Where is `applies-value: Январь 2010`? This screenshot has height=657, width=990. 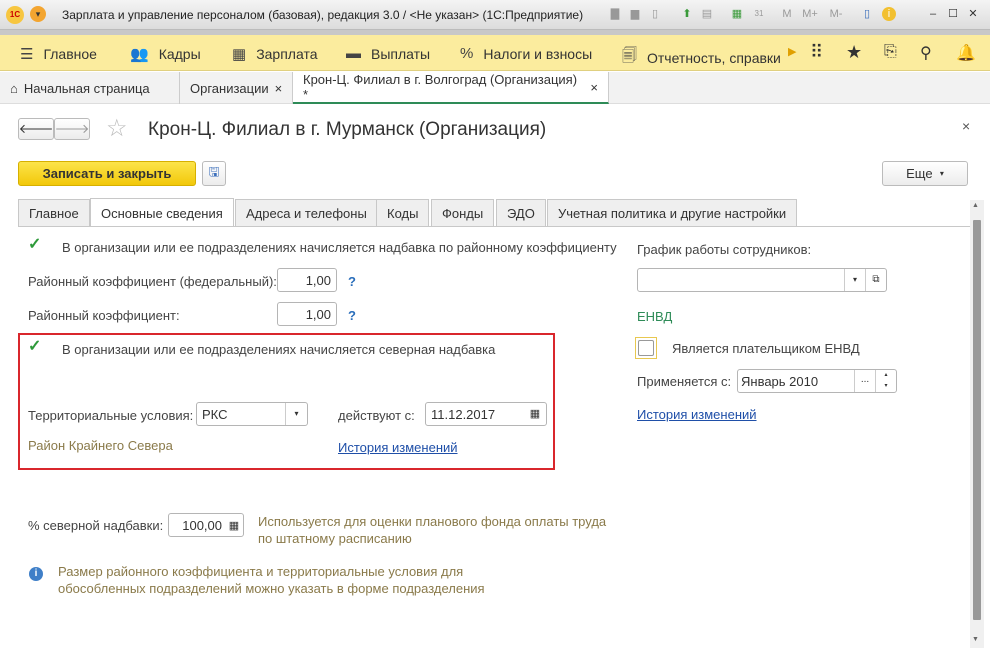 applies-value: Январь 2010 is located at coordinates (780, 381).